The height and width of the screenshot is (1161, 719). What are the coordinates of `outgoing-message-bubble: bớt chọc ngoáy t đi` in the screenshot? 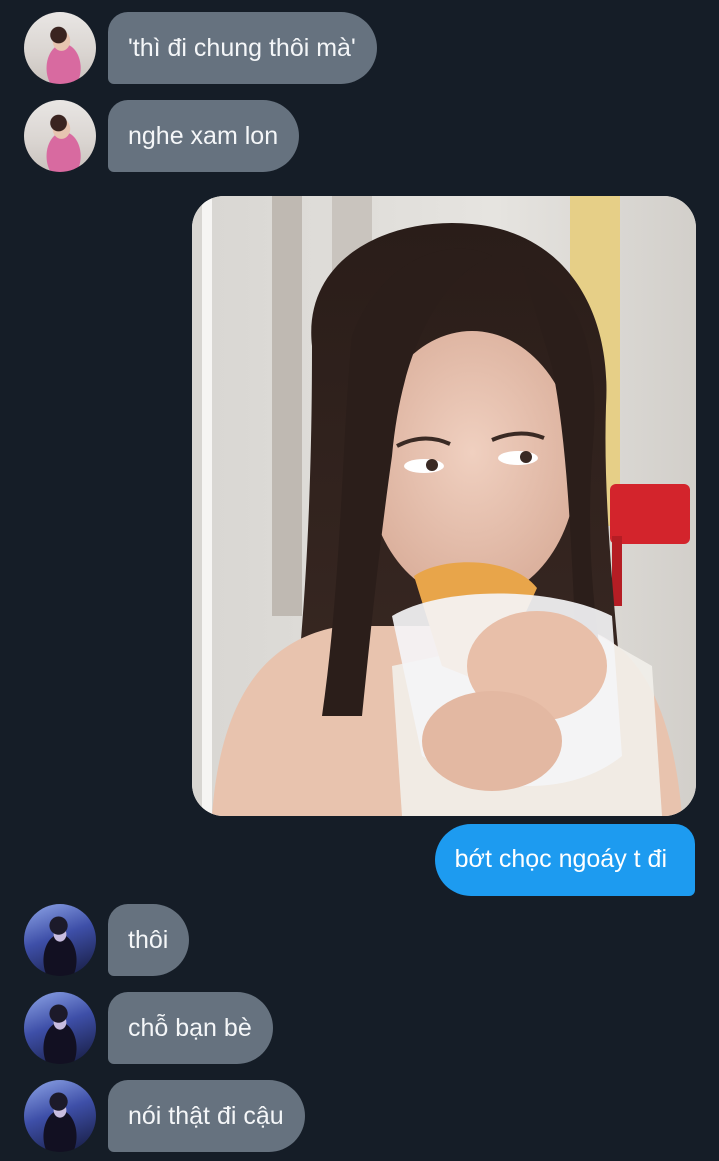 It's located at (564, 860).